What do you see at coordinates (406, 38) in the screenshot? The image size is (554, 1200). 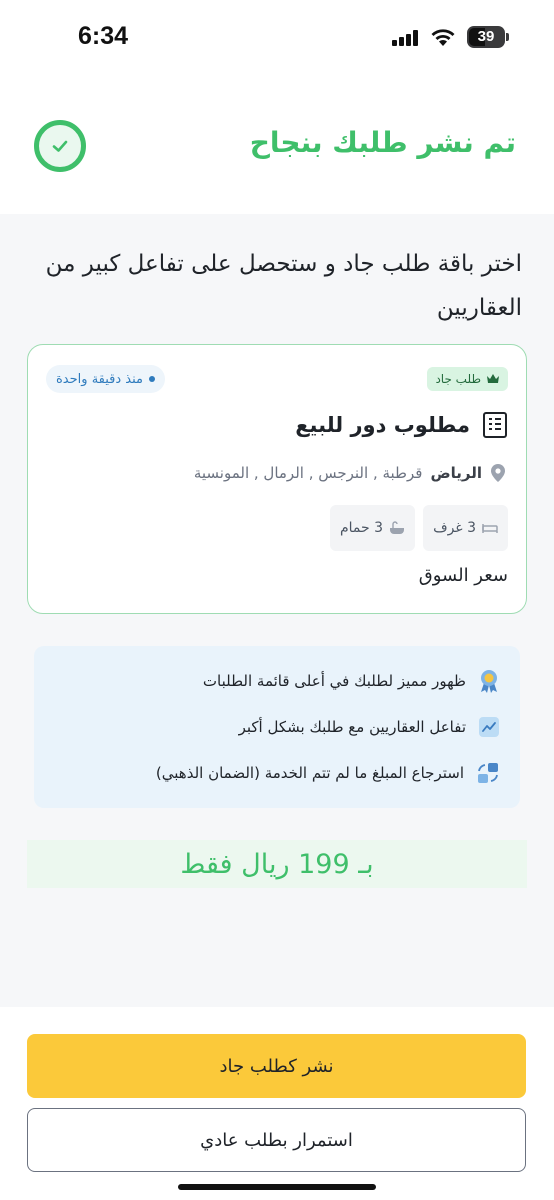 I see `cellular-signal-icon` at bounding box center [406, 38].